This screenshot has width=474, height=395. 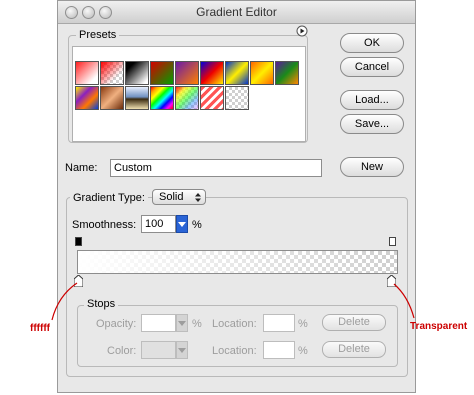 I want to click on annotation-transparent: Transparent, so click(x=439, y=326).